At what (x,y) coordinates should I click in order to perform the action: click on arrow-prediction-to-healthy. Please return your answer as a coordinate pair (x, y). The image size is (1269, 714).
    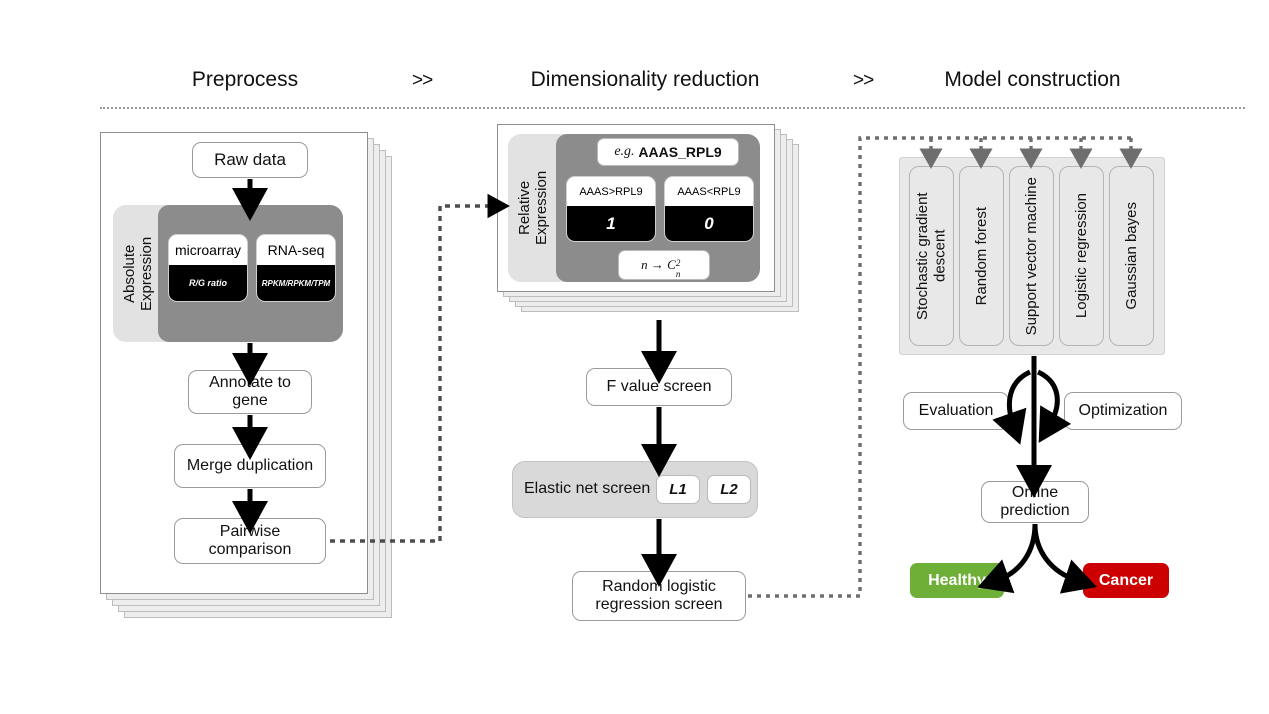
    Looking at the image, I should click on (1007, 558).